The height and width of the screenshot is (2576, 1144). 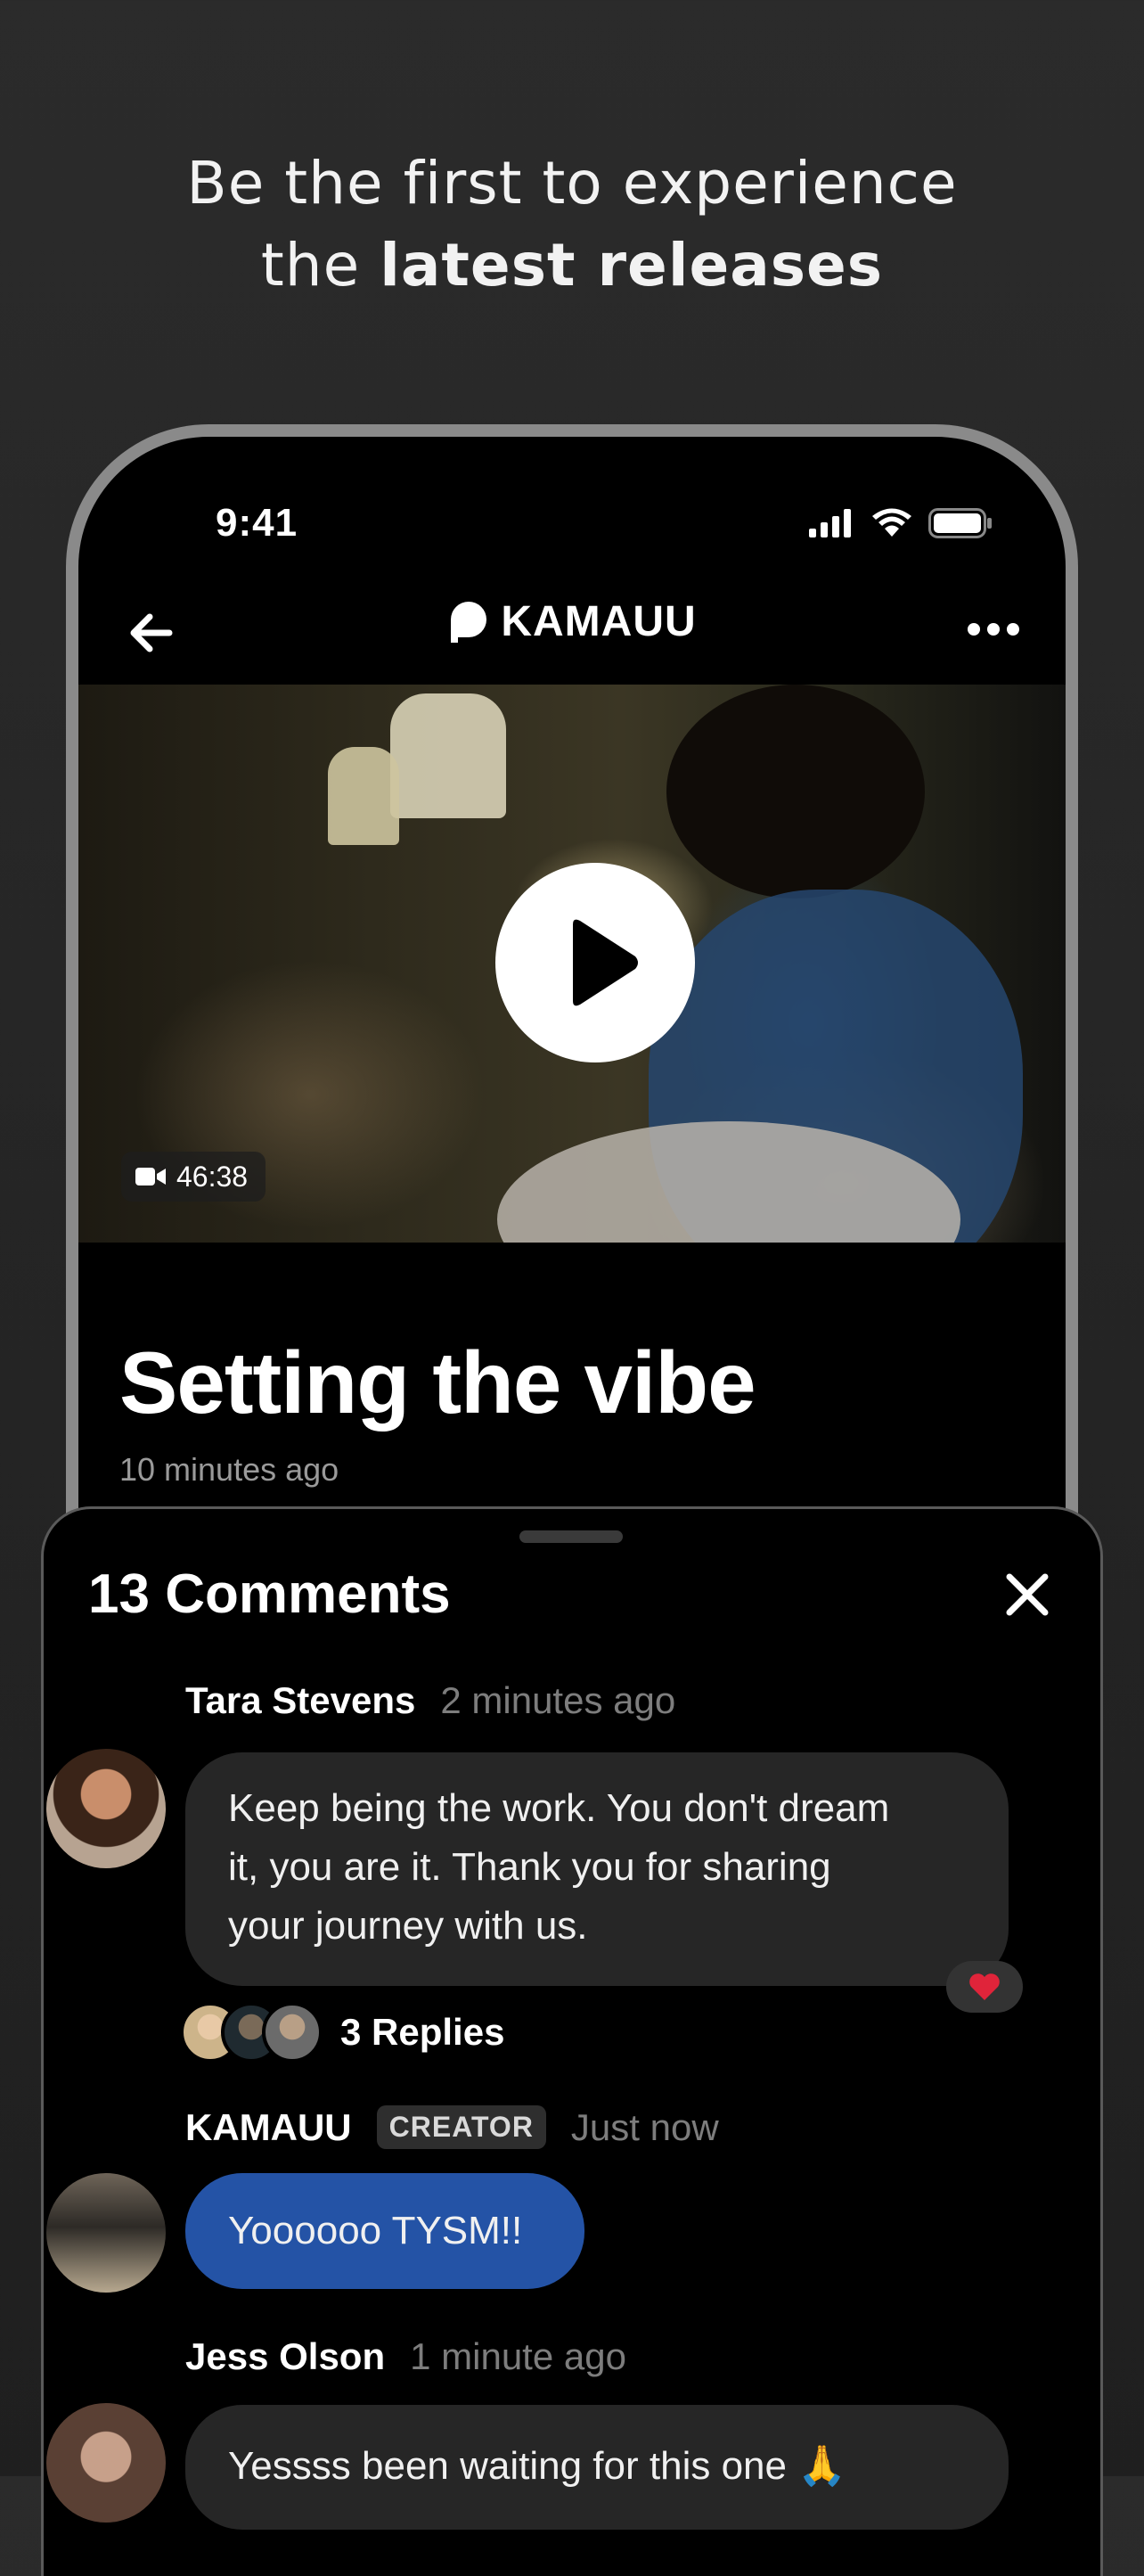 I want to click on reaction-badge, so click(x=984, y=1987).